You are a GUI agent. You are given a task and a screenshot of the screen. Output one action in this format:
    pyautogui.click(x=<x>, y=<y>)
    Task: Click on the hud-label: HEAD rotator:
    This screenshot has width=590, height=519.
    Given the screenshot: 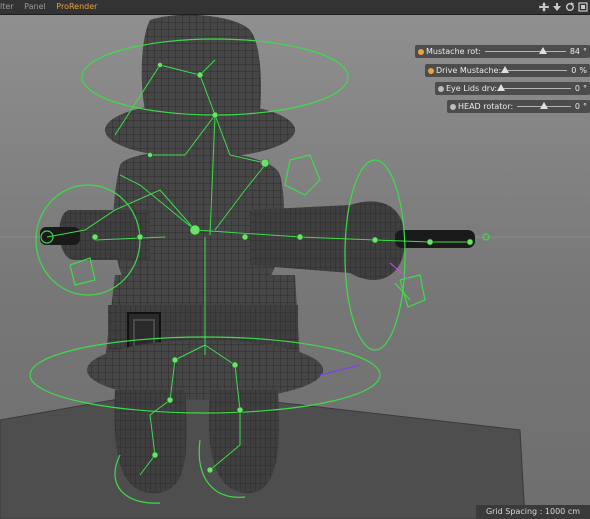 What is the action you would take?
    pyautogui.click(x=486, y=106)
    